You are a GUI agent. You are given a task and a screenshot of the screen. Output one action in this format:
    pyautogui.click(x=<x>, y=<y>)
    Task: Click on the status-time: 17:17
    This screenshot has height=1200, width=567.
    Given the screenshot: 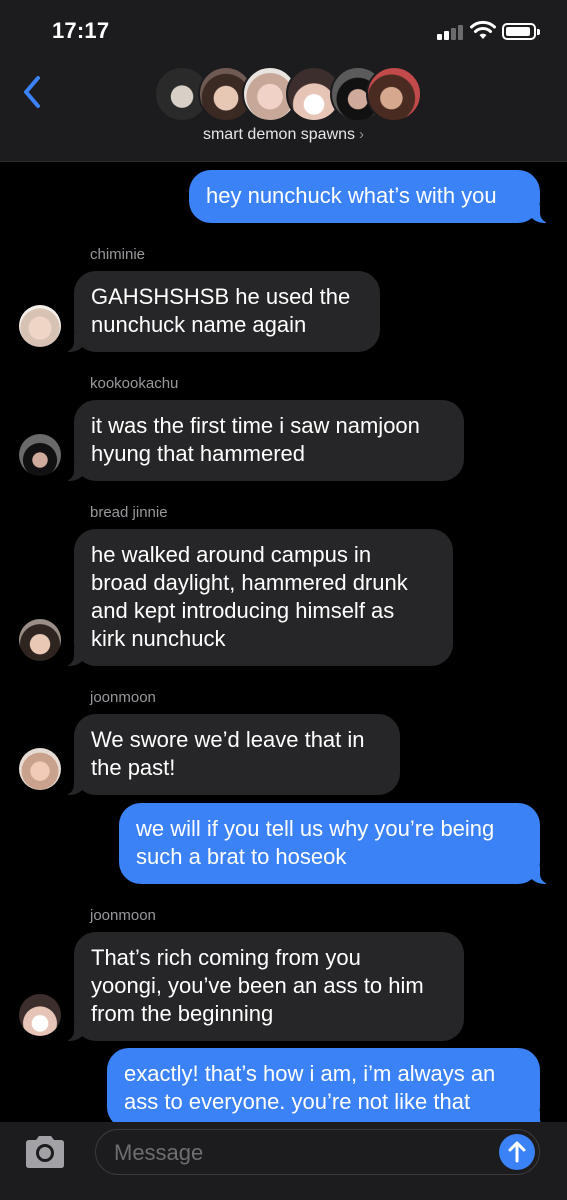 What is the action you would take?
    pyautogui.click(x=81, y=30)
    